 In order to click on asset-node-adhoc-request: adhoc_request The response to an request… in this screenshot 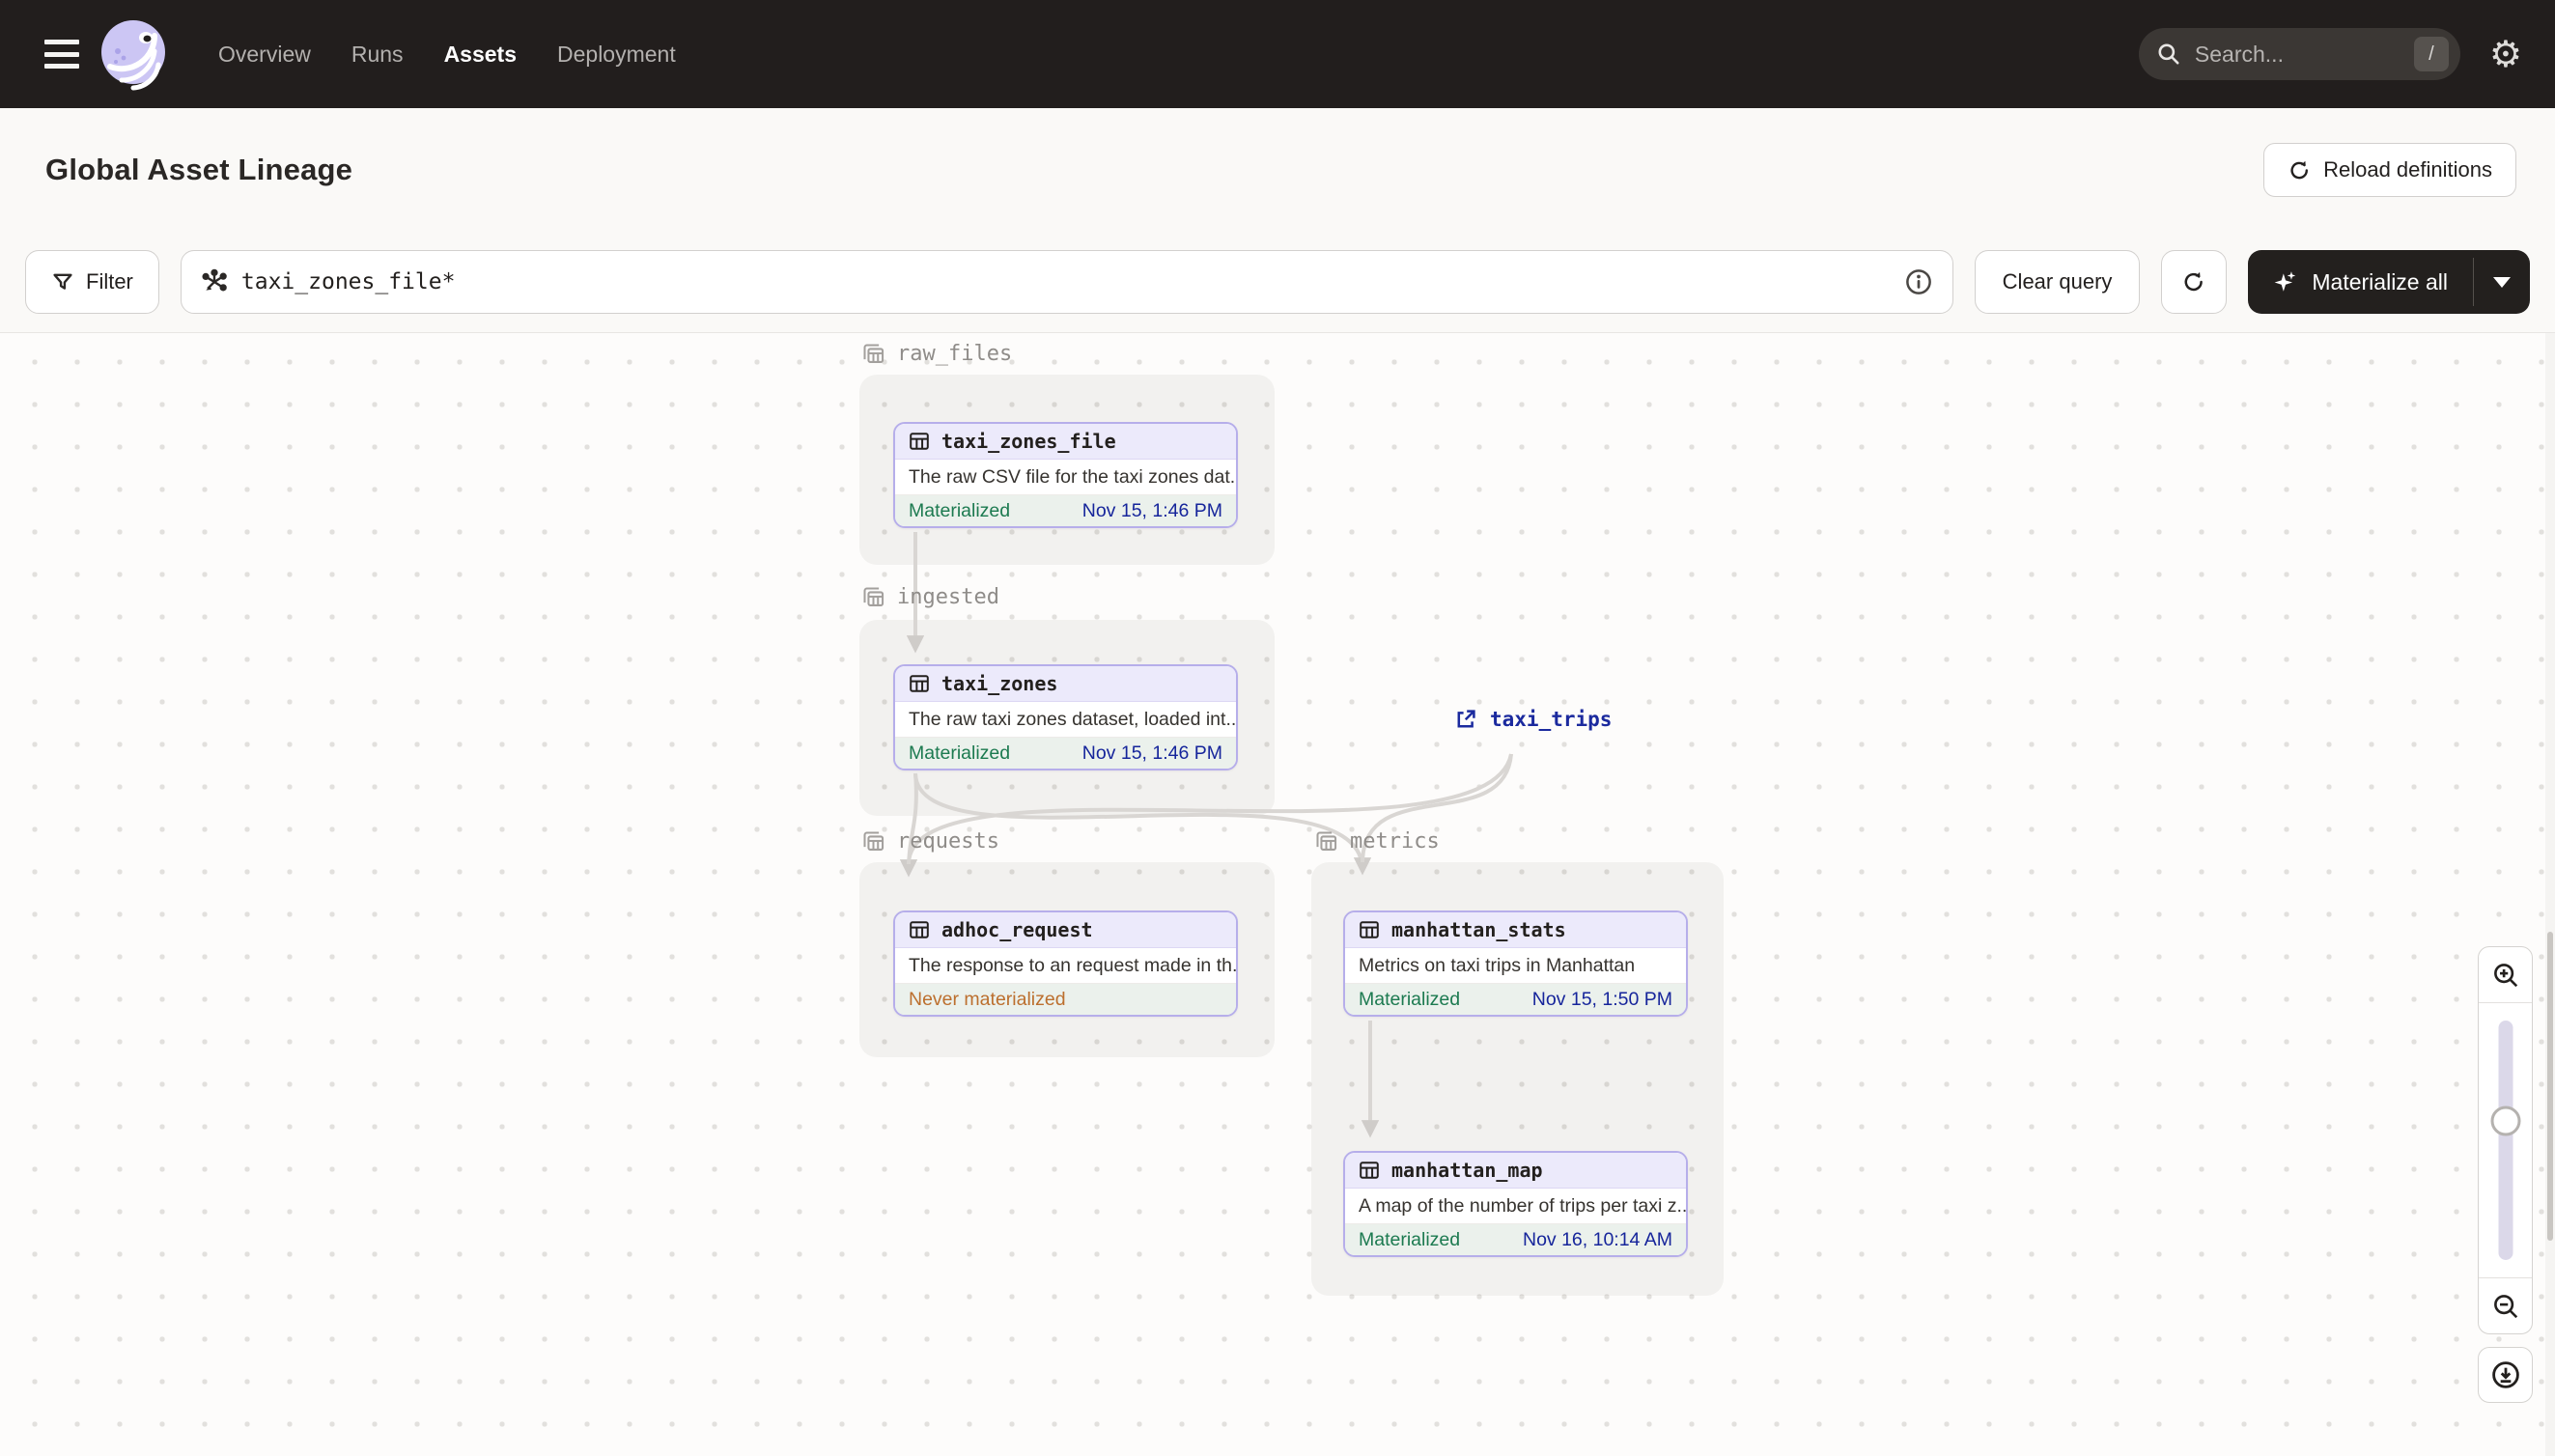, I will do `click(1065, 964)`.